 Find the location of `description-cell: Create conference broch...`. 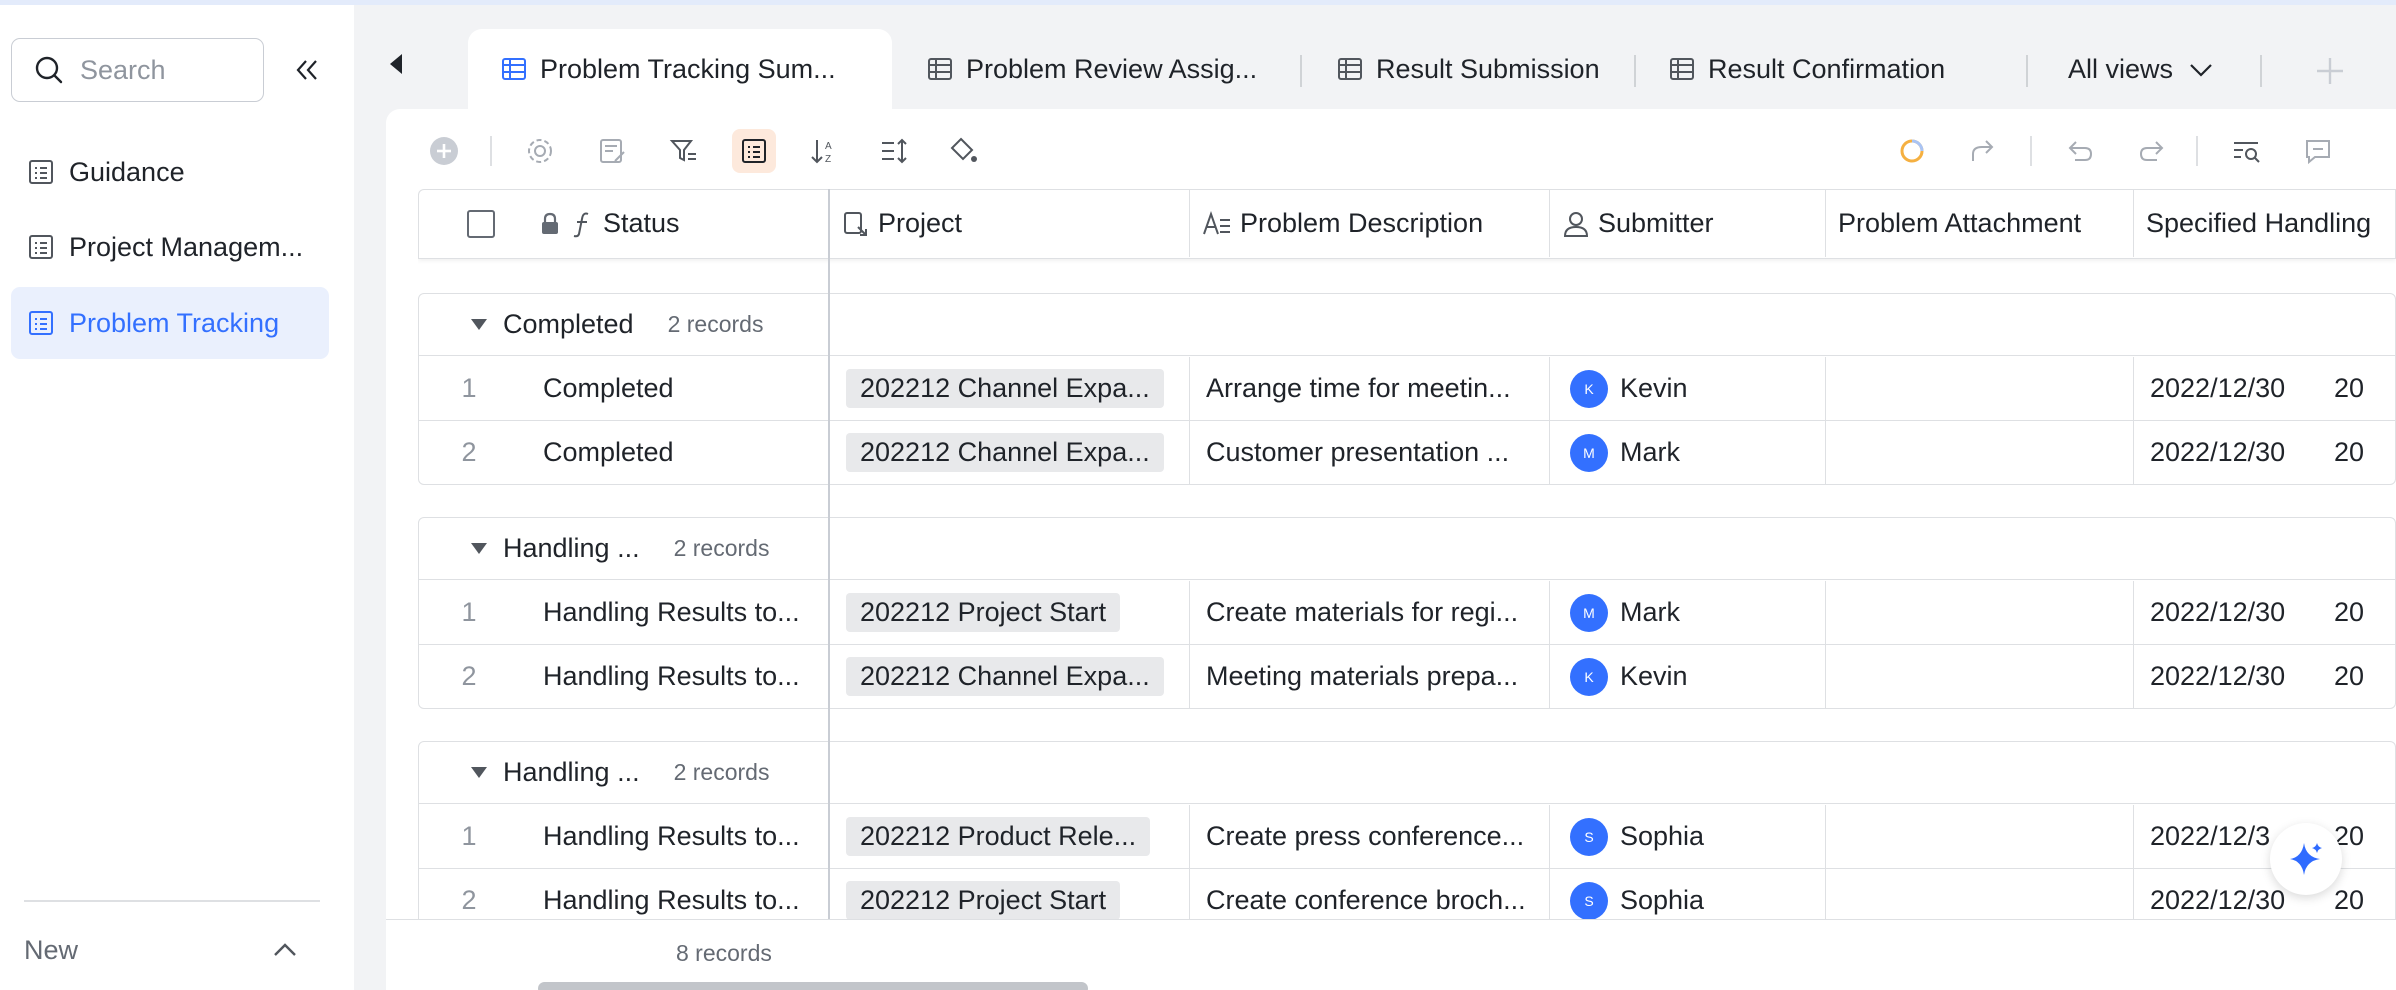

description-cell: Create conference broch... is located at coordinates (1370, 894).